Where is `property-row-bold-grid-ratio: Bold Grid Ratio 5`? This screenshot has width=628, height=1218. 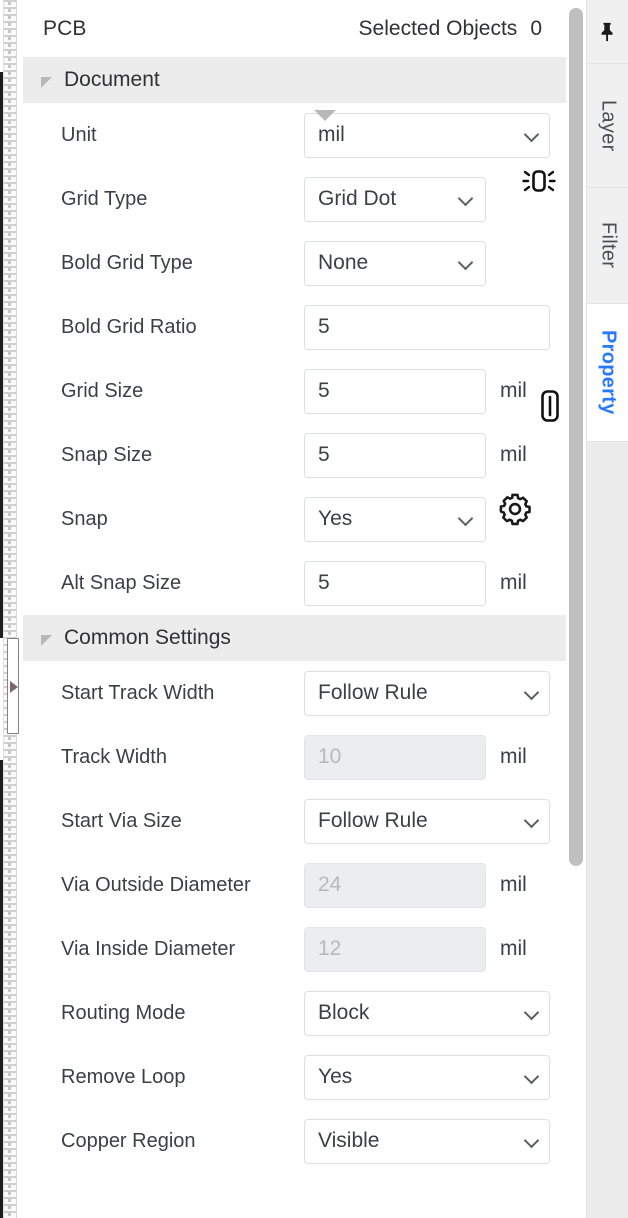 property-row-bold-grid-ratio: Bold Grid Ratio 5 is located at coordinates (294, 327).